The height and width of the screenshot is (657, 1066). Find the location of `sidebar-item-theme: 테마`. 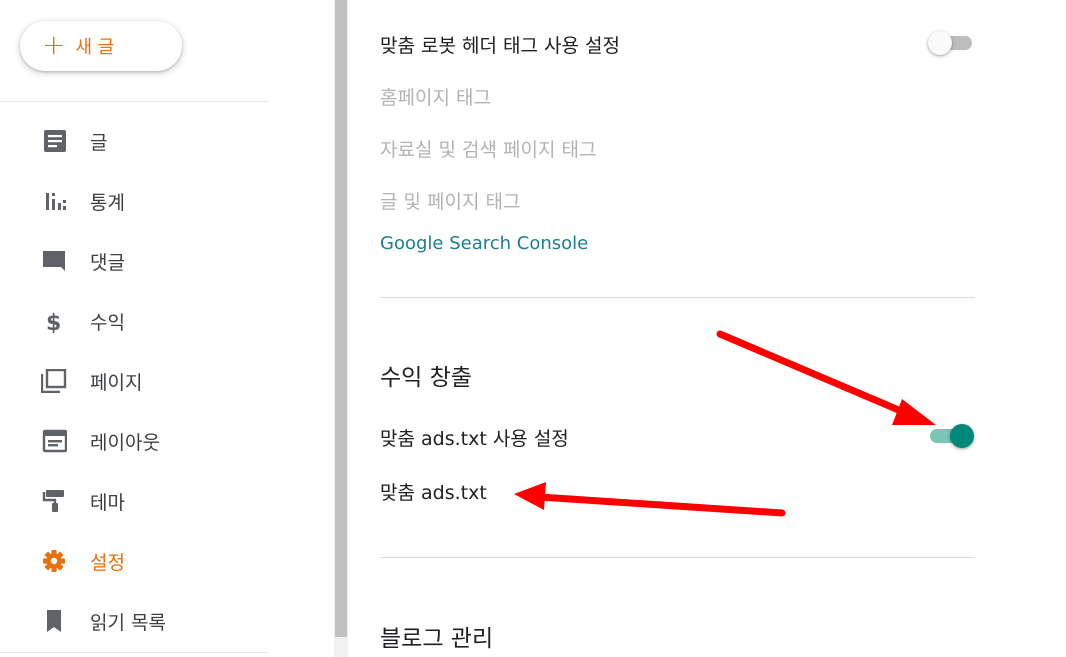

sidebar-item-theme: 테마 is located at coordinates (134, 501).